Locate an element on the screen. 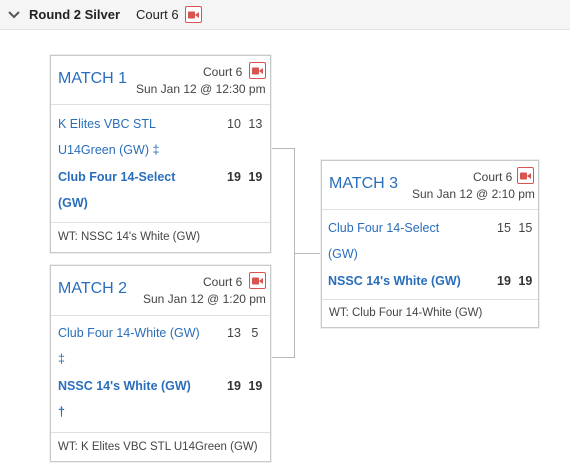 Image resolution: width=570 pixels, height=474 pixels. work-team: WT: NSSC 14's White (GW) is located at coordinates (160, 237).